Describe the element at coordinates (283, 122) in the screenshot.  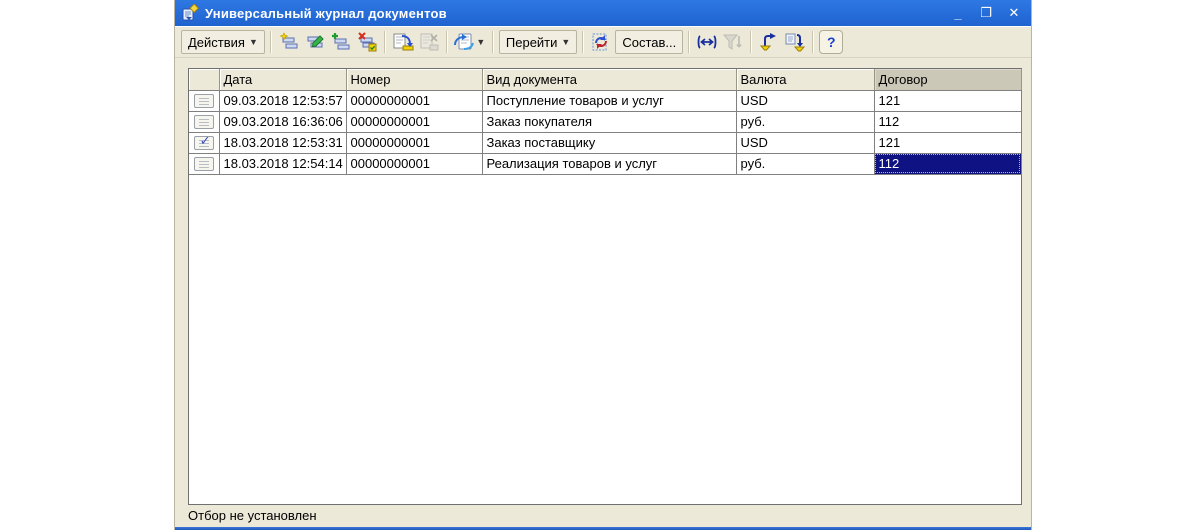
I see `cell-date: 09.03.2018 16:36:06` at that location.